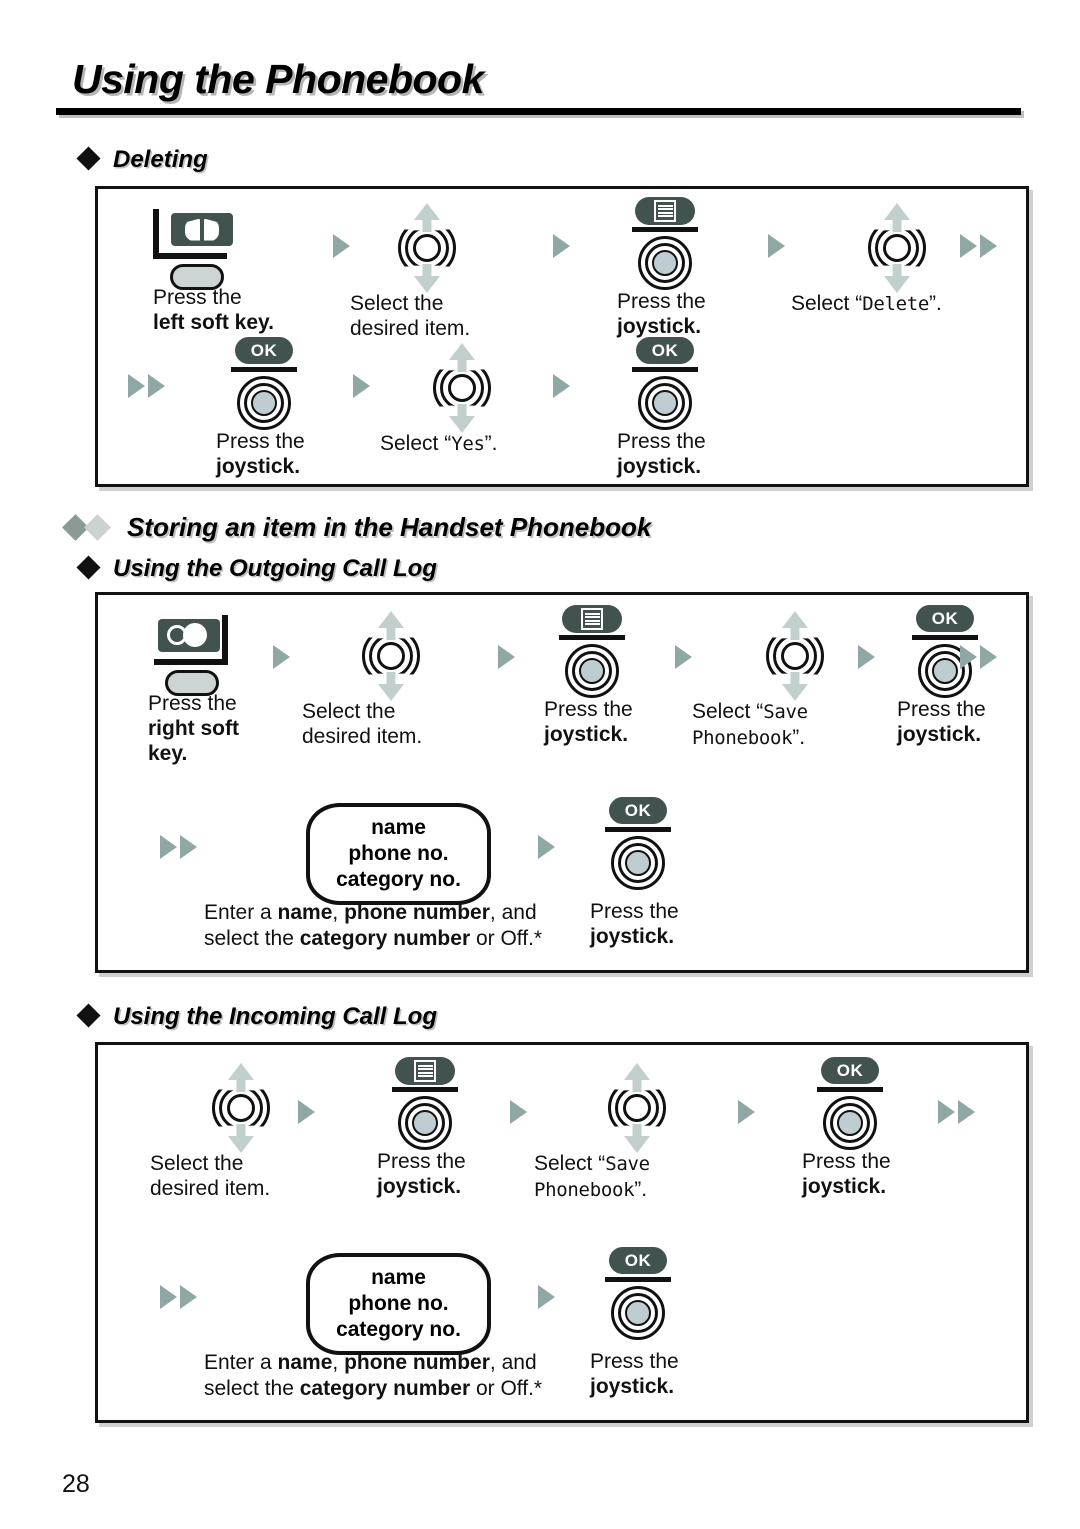 This screenshot has width=1080, height=1529. I want to click on entry-line-name: name, so click(398, 1277).